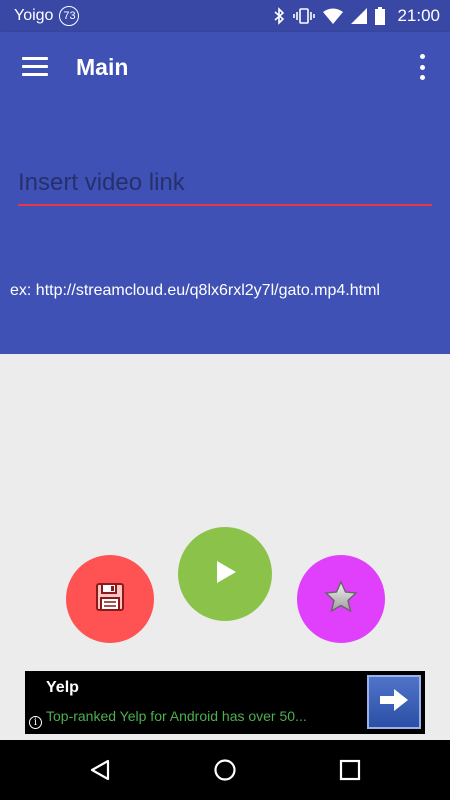 This screenshot has height=800, width=450. I want to click on ad-arrow-button, so click(394, 702).